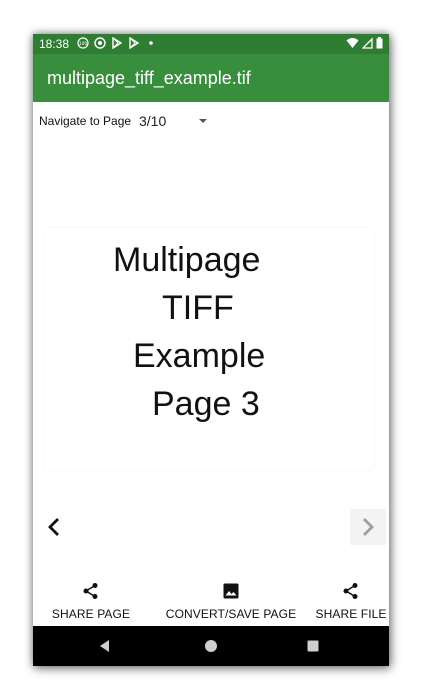  I want to click on share-file-button: SHARE FILE, so click(351, 603).